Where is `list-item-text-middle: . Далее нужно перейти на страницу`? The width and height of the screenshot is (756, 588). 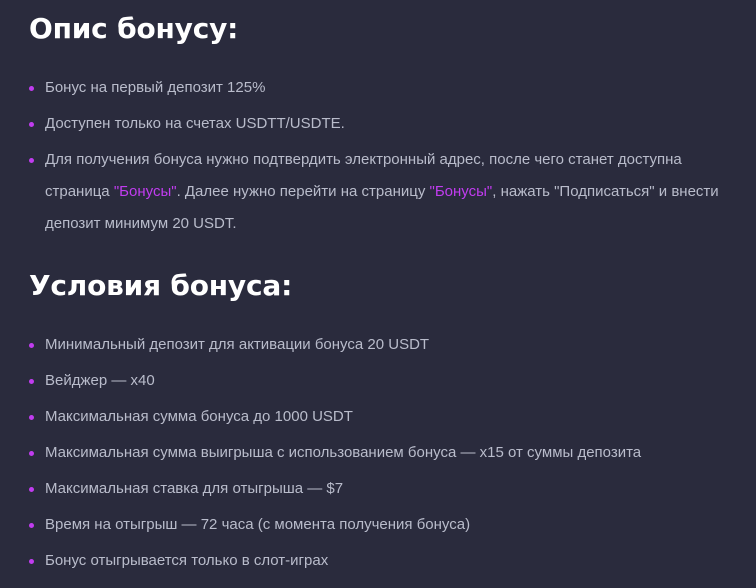
list-item-text-middle: . Далее нужно перейти на страницу is located at coordinates (303, 191).